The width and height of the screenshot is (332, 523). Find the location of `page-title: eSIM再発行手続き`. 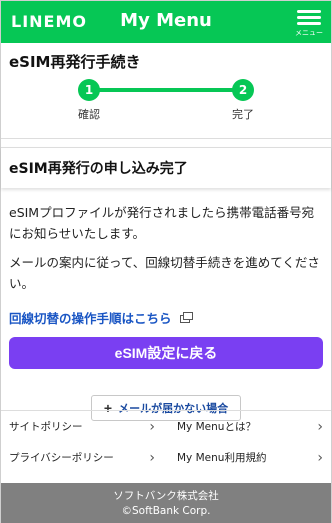

page-title: eSIM再発行手続き is located at coordinates (75, 62).